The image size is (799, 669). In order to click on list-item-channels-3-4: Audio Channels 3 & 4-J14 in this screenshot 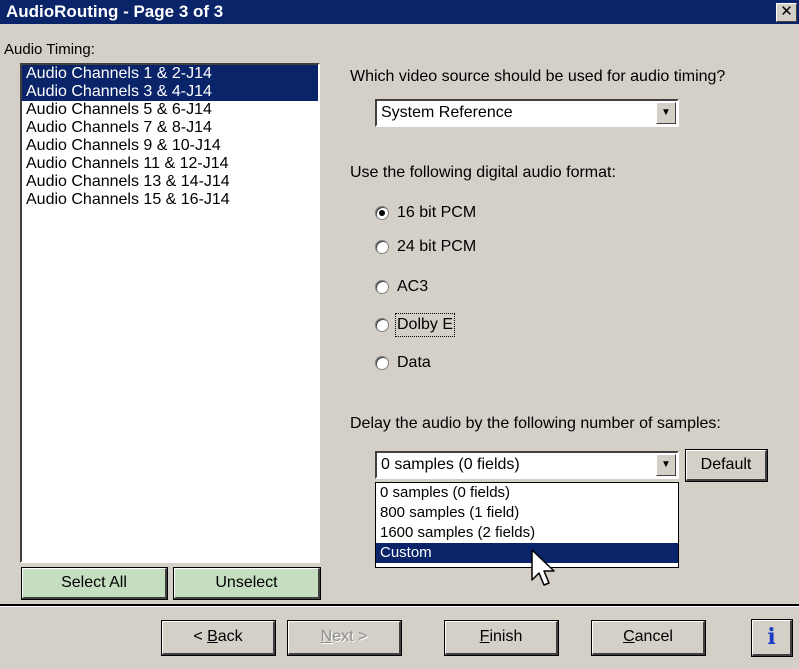, I will do `click(170, 92)`.